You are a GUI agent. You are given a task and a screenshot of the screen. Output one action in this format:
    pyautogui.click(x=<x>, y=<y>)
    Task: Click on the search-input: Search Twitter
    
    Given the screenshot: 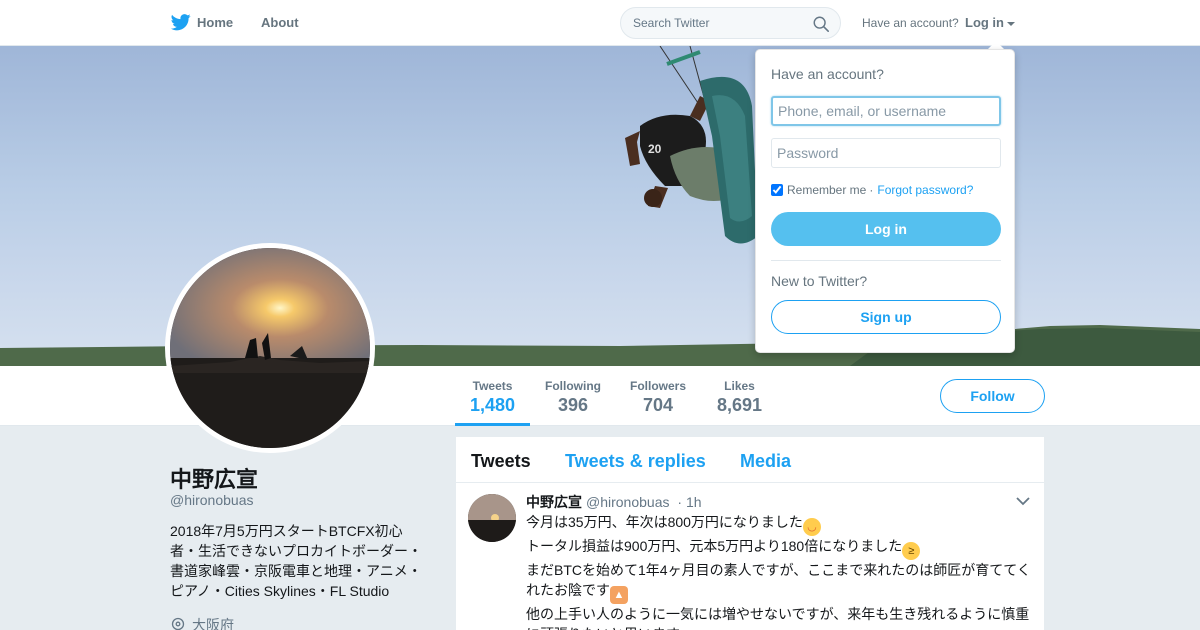 What is the action you would take?
    pyautogui.click(x=671, y=23)
    